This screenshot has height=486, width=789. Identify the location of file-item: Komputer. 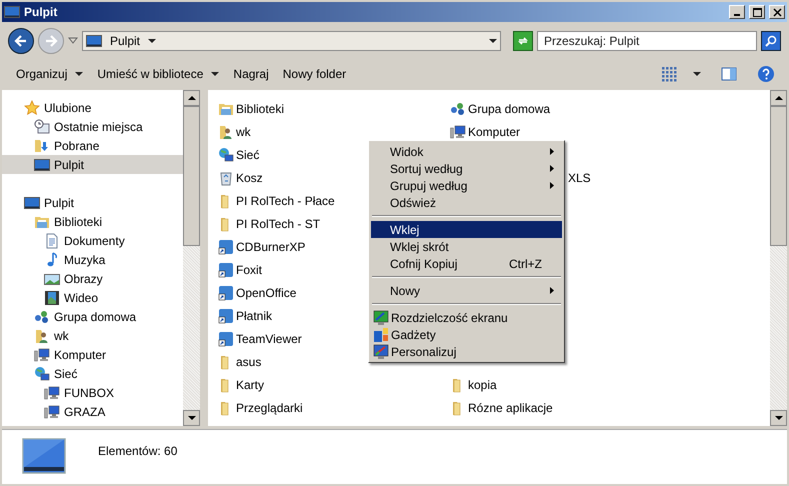
(485, 131).